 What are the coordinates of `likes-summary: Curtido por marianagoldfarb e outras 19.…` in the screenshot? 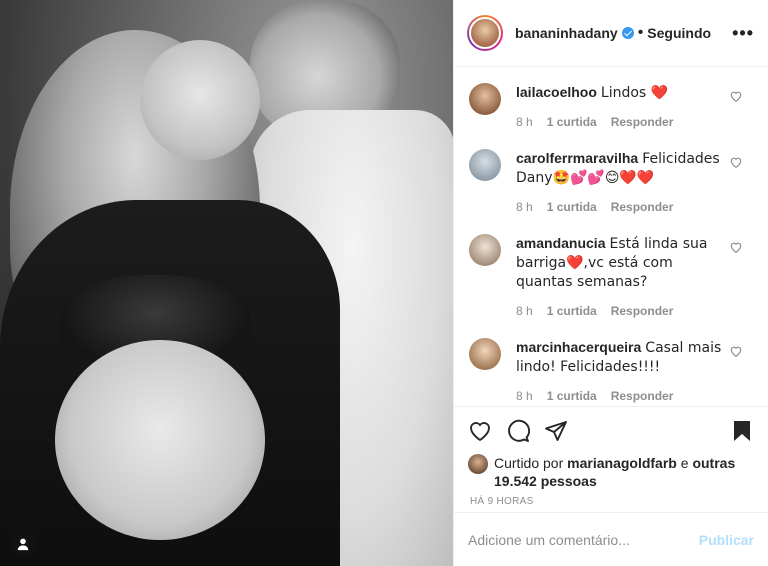 It's located at (611, 472).